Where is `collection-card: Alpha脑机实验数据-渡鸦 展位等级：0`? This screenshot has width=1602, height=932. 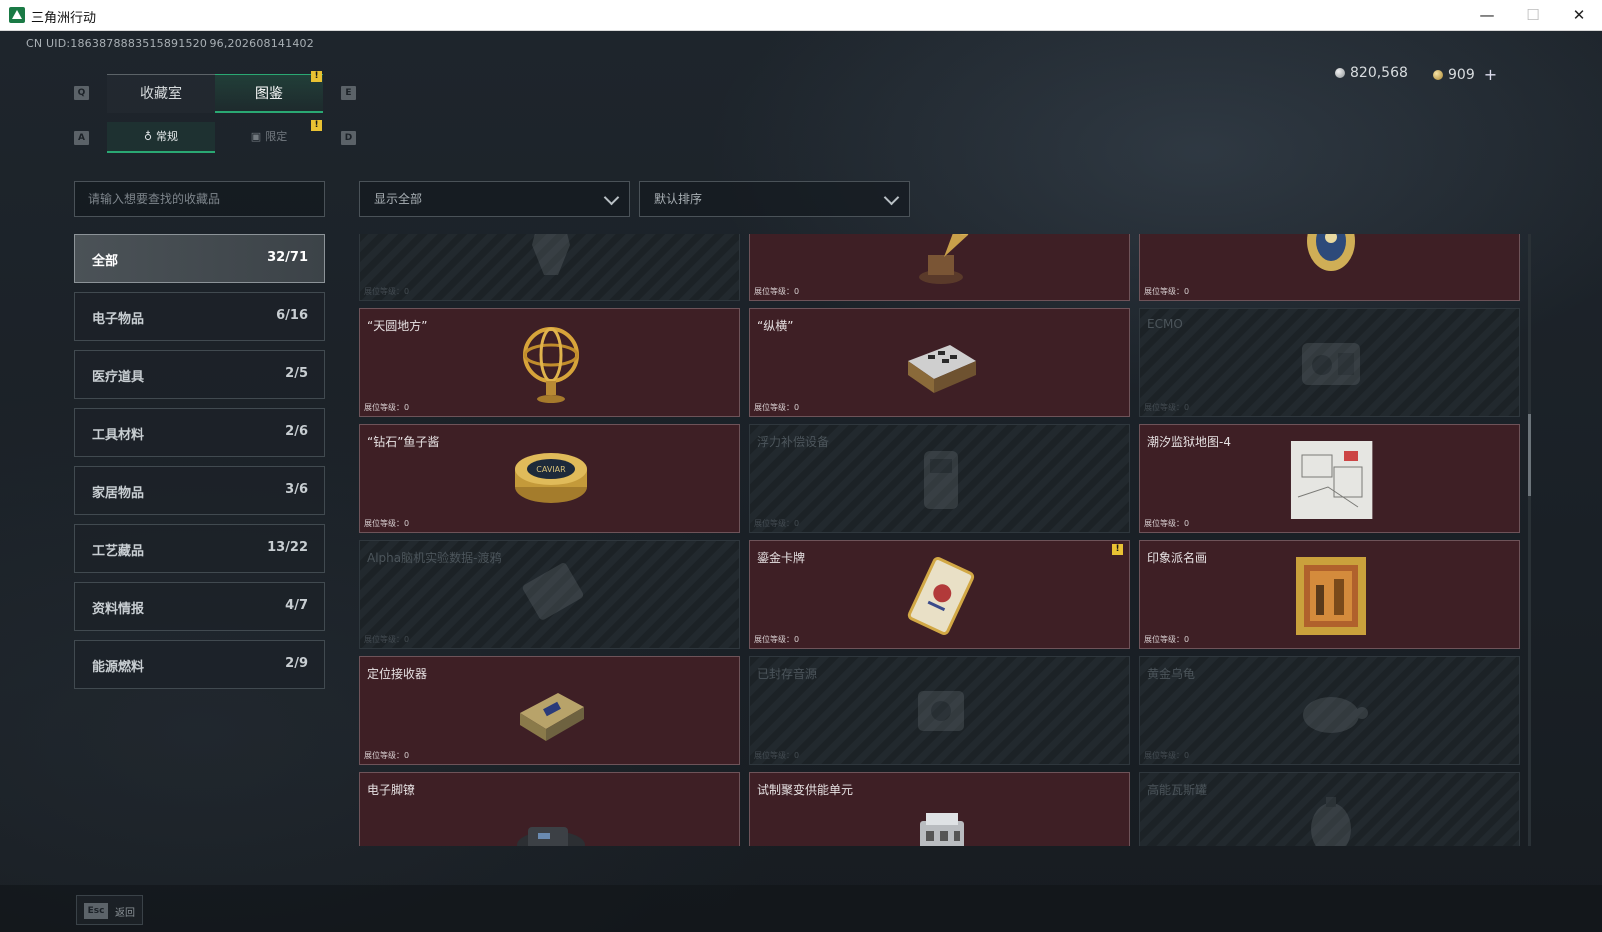
collection-card: Alpha脑机实验数据-渡鸦 展位等级：0 is located at coordinates (549, 594).